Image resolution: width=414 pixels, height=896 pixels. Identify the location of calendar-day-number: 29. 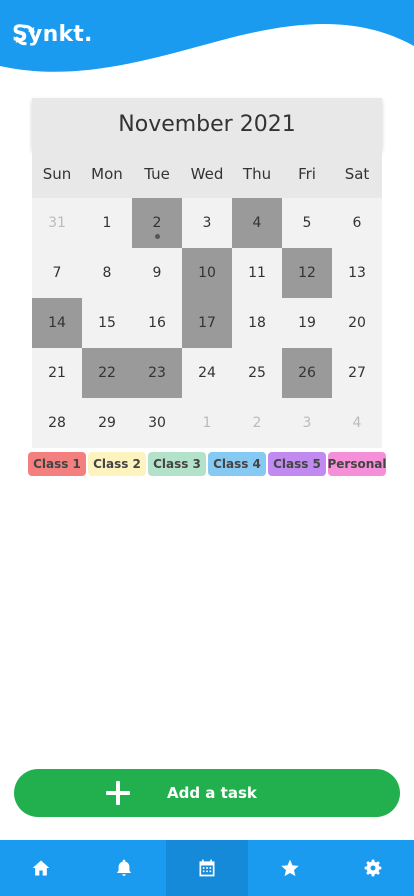
(107, 423).